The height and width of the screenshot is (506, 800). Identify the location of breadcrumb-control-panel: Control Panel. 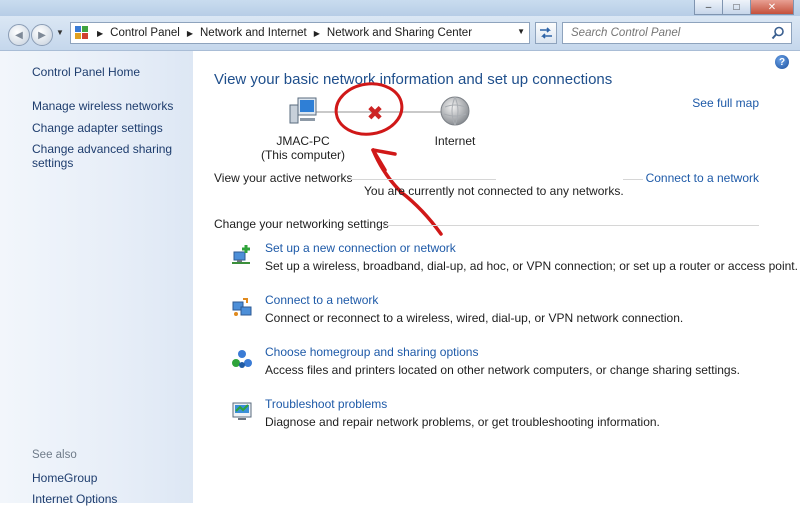
(145, 33).